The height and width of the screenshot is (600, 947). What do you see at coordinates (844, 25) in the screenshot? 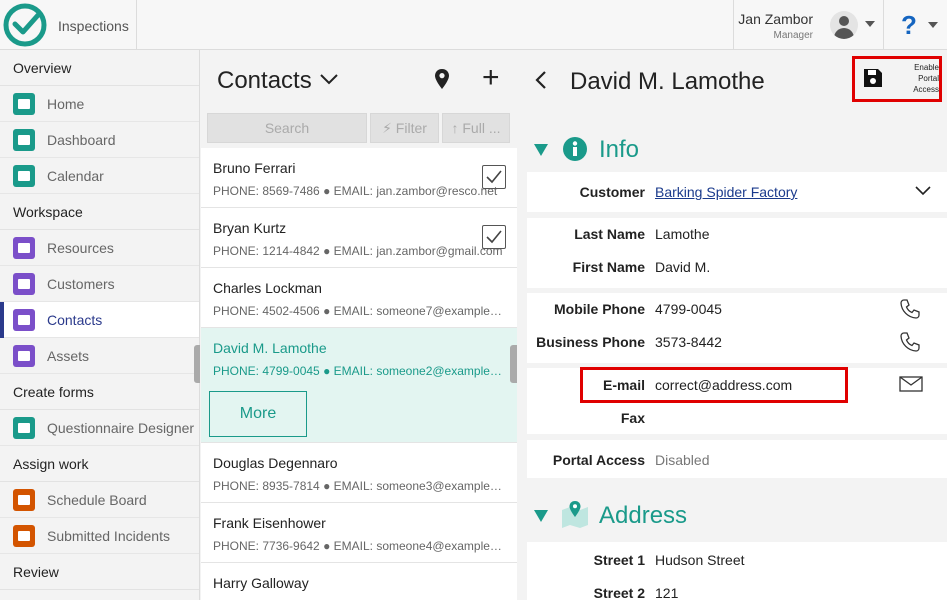
I see `avatar-icon` at bounding box center [844, 25].